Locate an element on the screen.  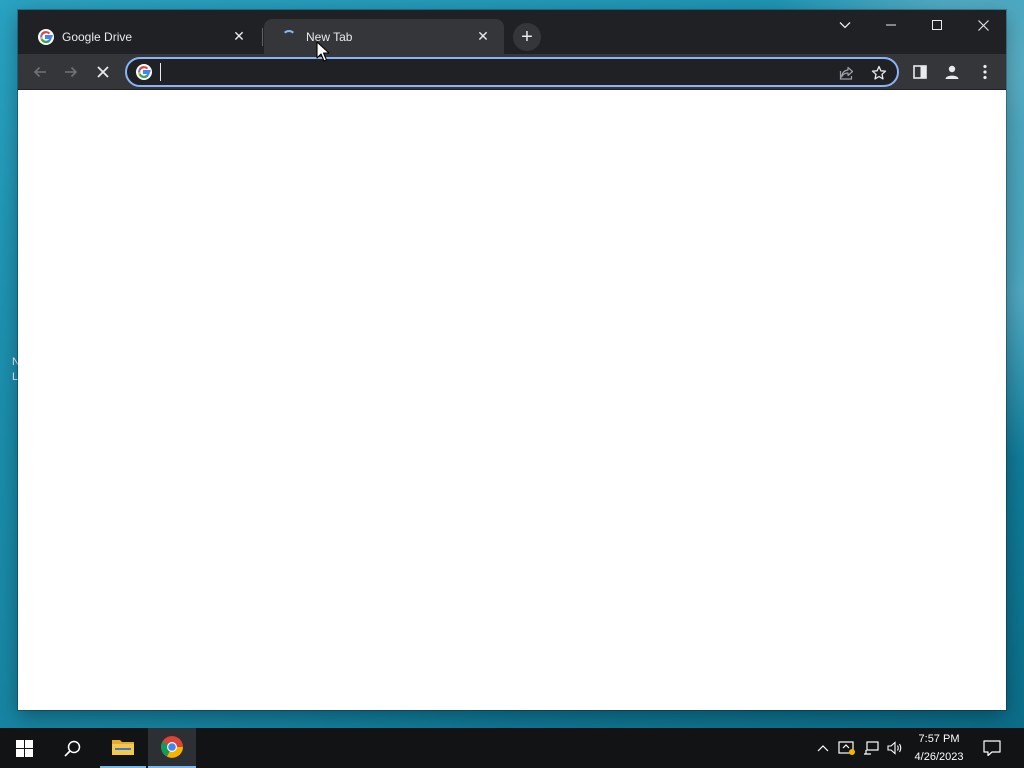
security-icon is located at coordinates (846, 748).